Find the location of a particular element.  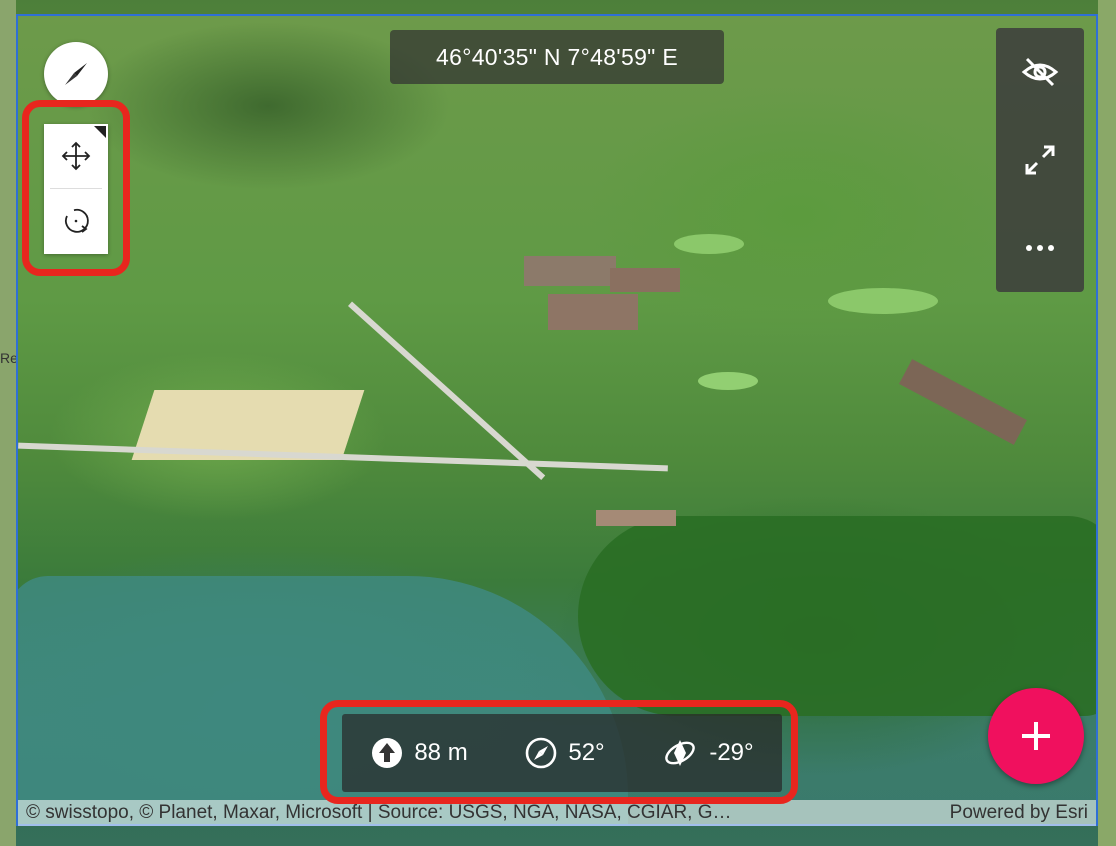

compass-button is located at coordinates (76, 74).